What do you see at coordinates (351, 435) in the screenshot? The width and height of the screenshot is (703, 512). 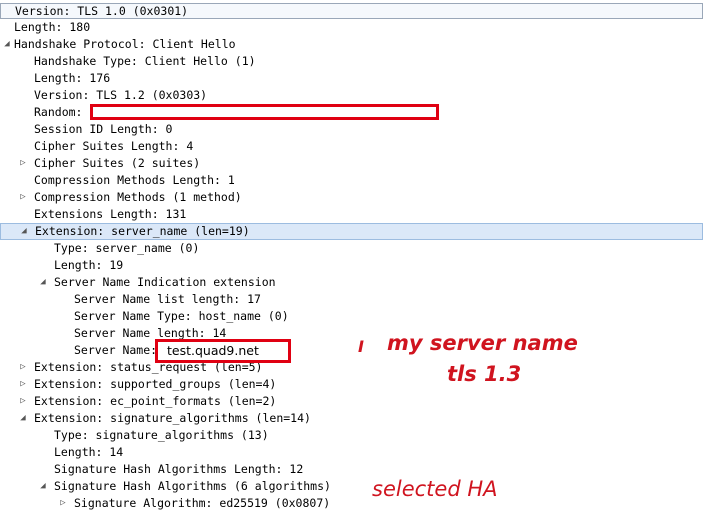 I see `tree-row: Type: signature_algorithms (13)` at bounding box center [351, 435].